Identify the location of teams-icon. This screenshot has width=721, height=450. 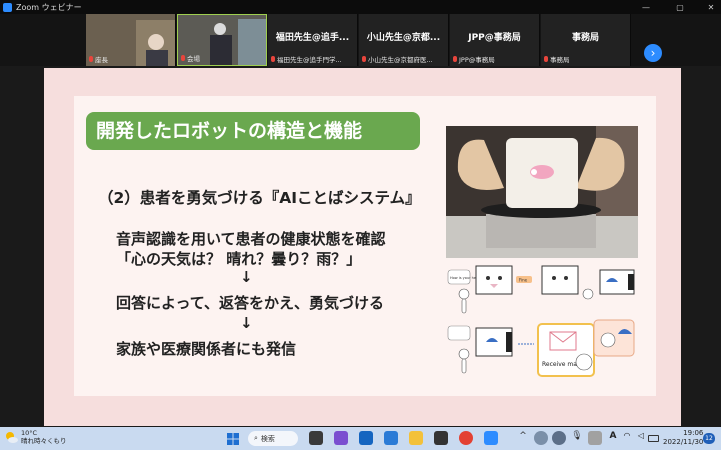
(341, 438).